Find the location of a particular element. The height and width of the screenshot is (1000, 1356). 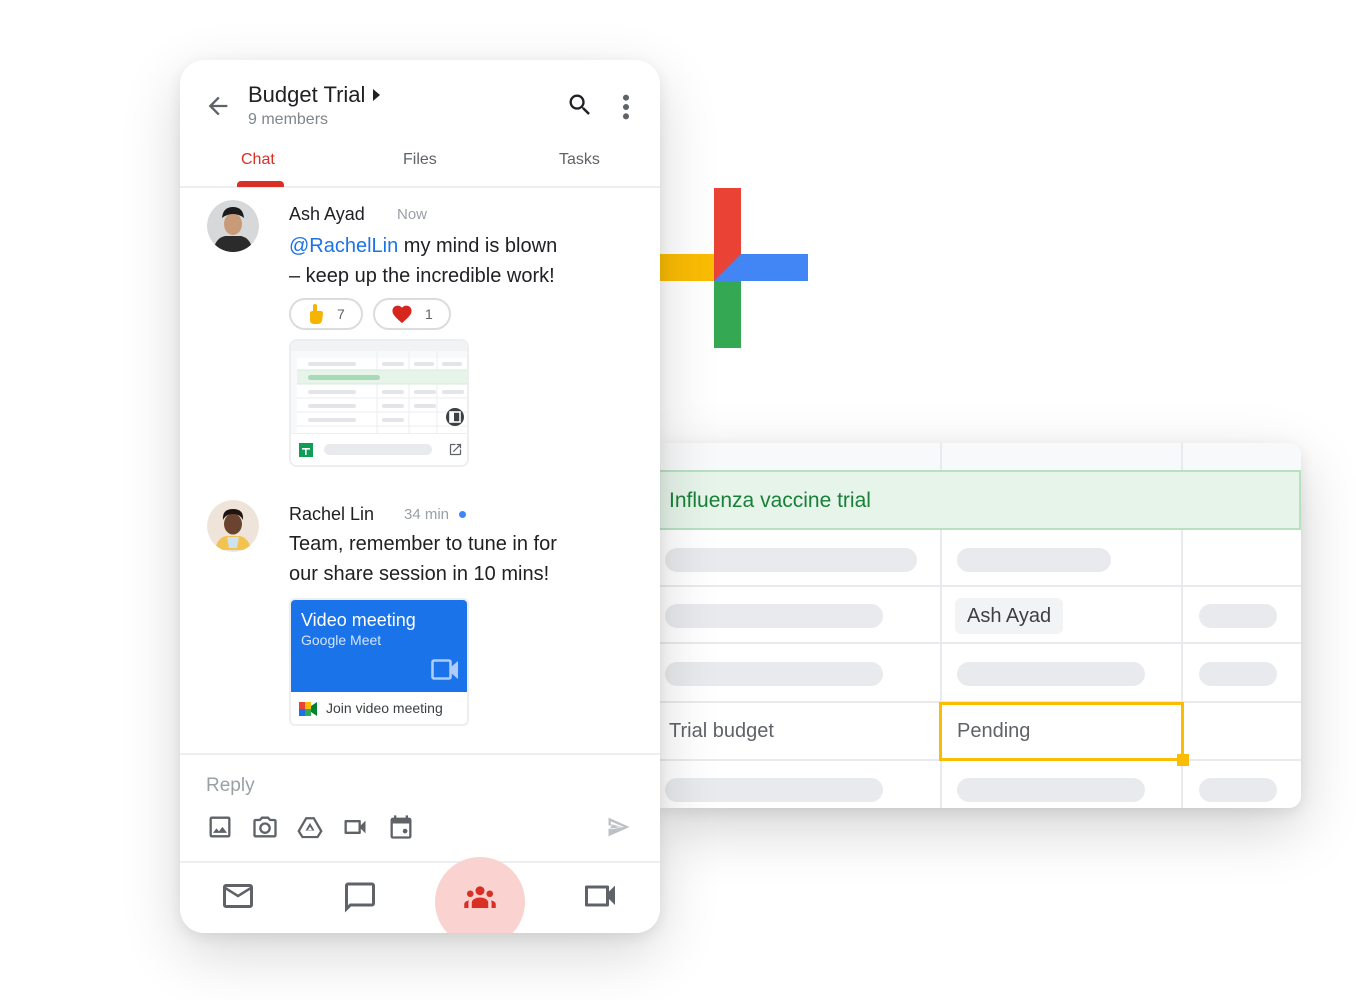

reaction-count: 7 is located at coordinates (341, 314).